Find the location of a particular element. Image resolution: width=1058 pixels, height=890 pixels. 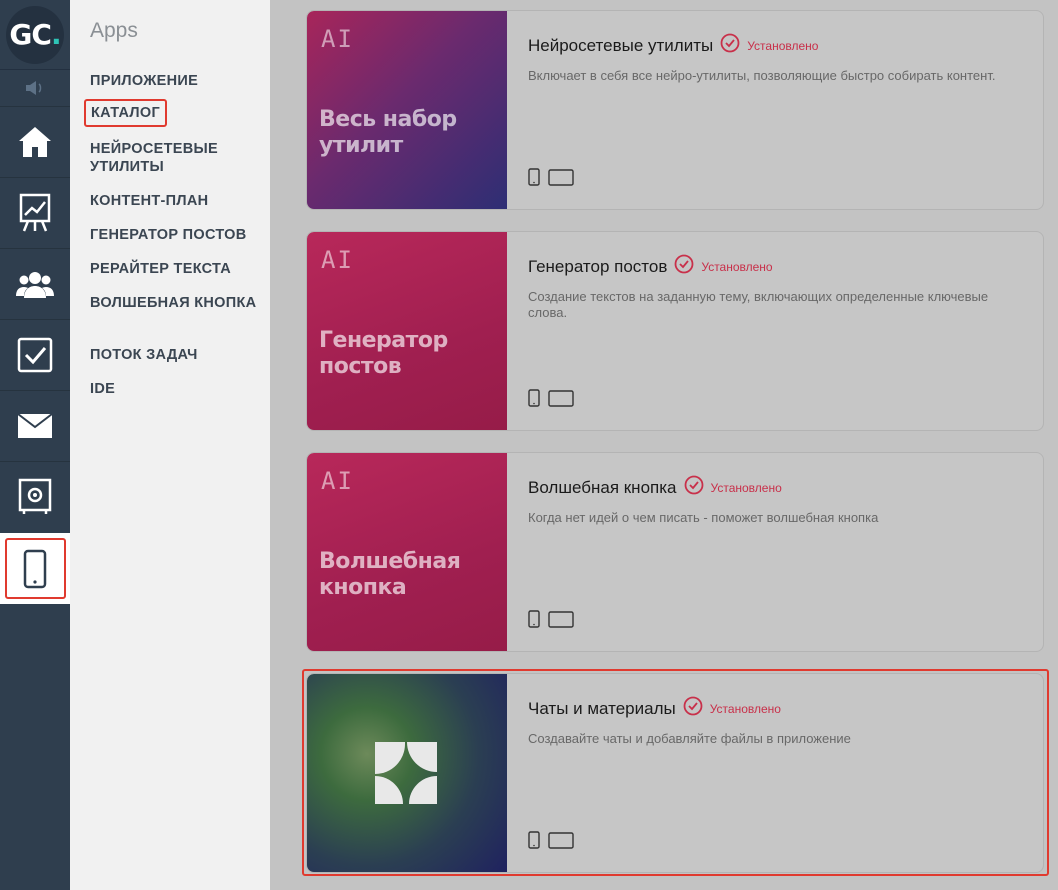

thumb-text: Волшебная кнопка is located at coordinates (390, 574).